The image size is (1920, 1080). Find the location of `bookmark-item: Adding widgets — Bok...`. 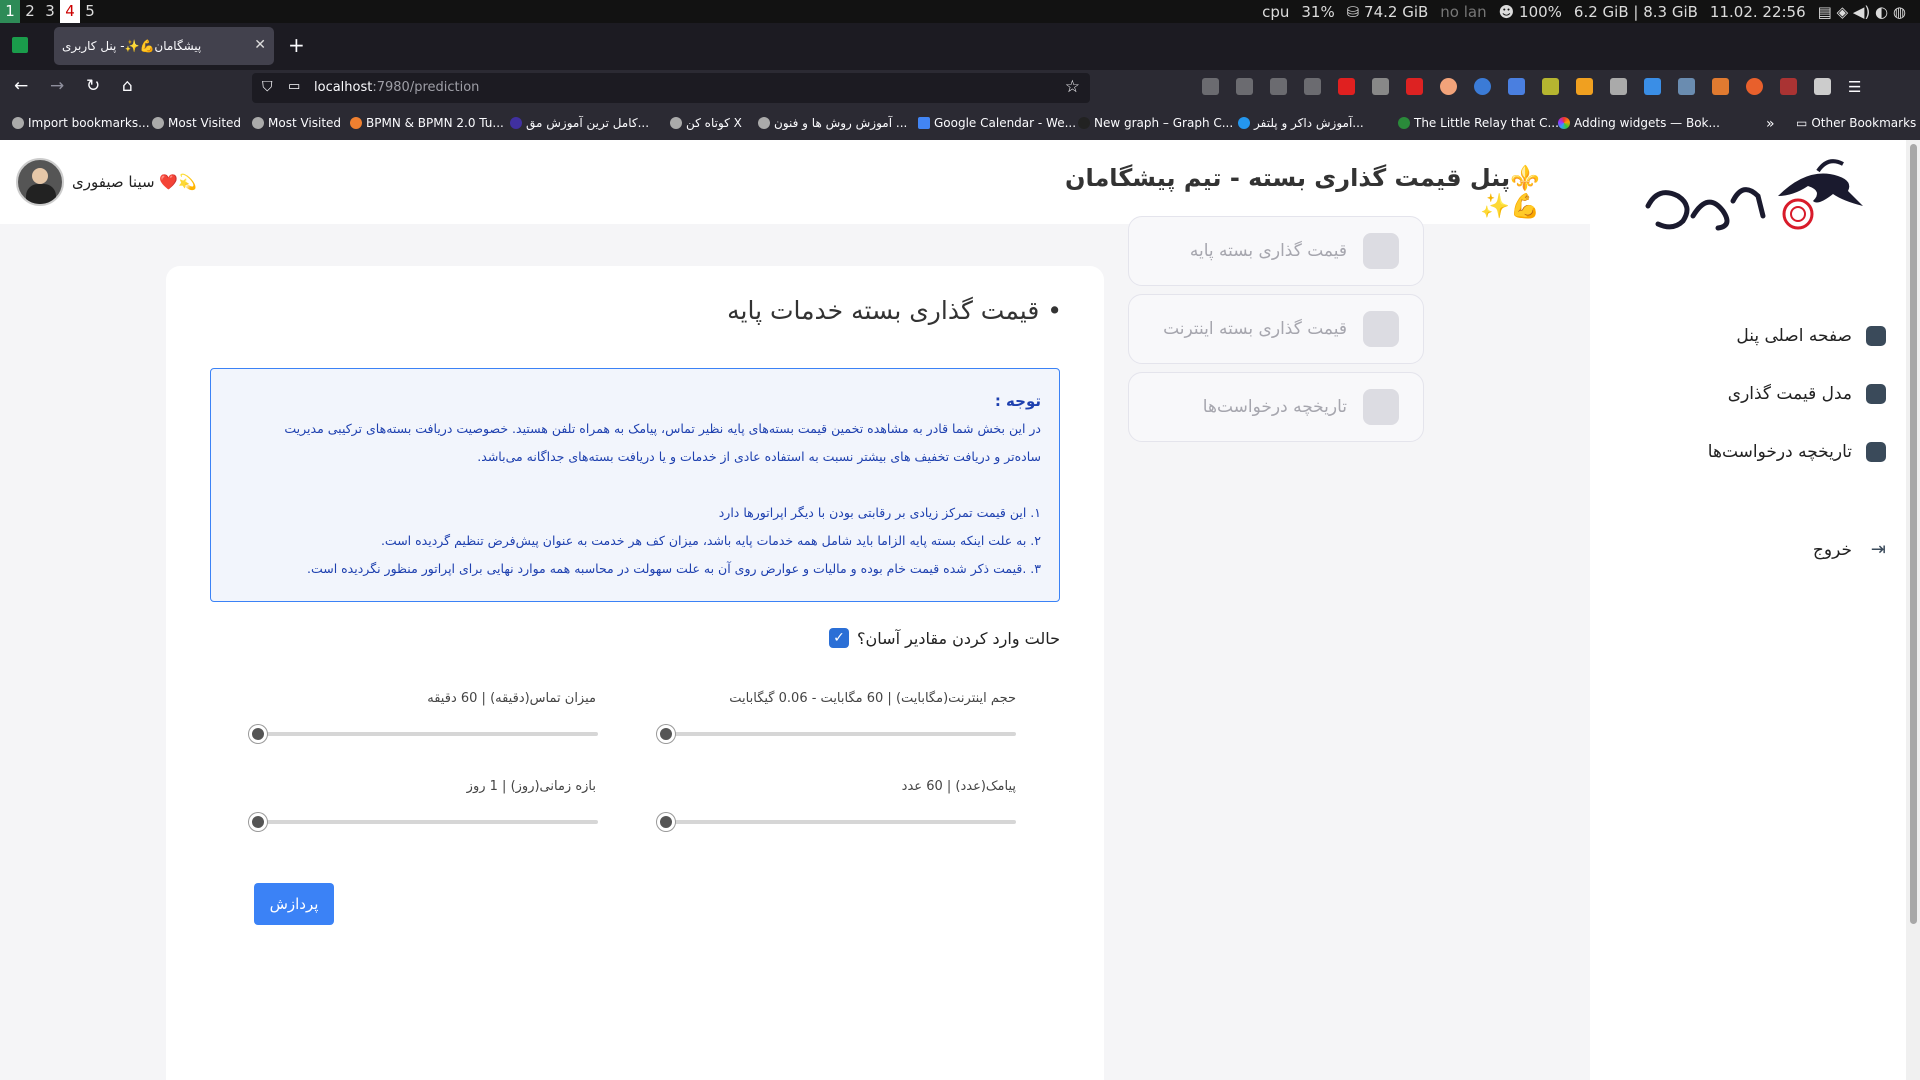

bookmark-item: Adding widgets — Bok... is located at coordinates (1639, 123).